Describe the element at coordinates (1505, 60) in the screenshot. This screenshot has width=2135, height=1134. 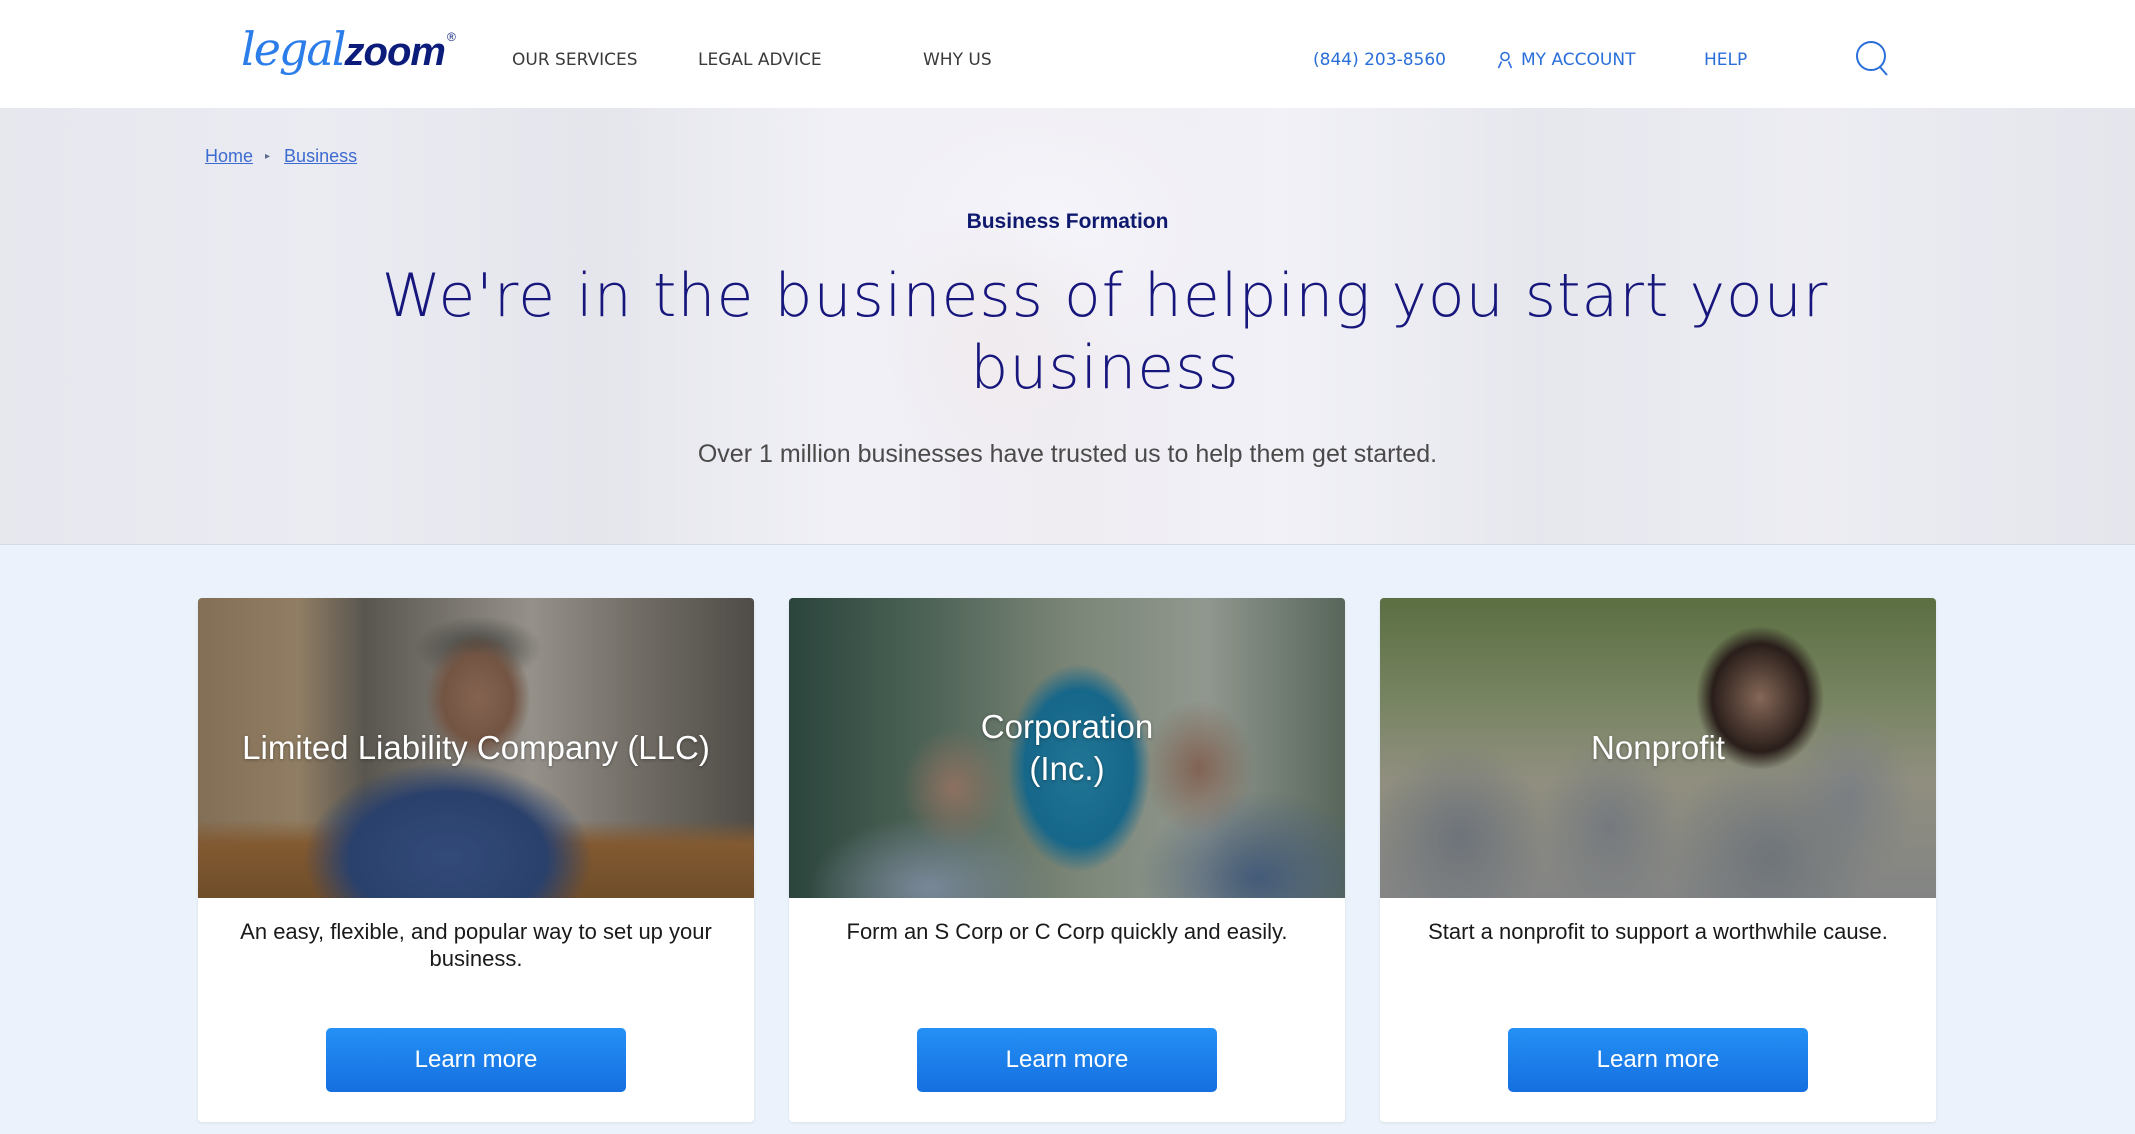
I see `user-icon` at that location.